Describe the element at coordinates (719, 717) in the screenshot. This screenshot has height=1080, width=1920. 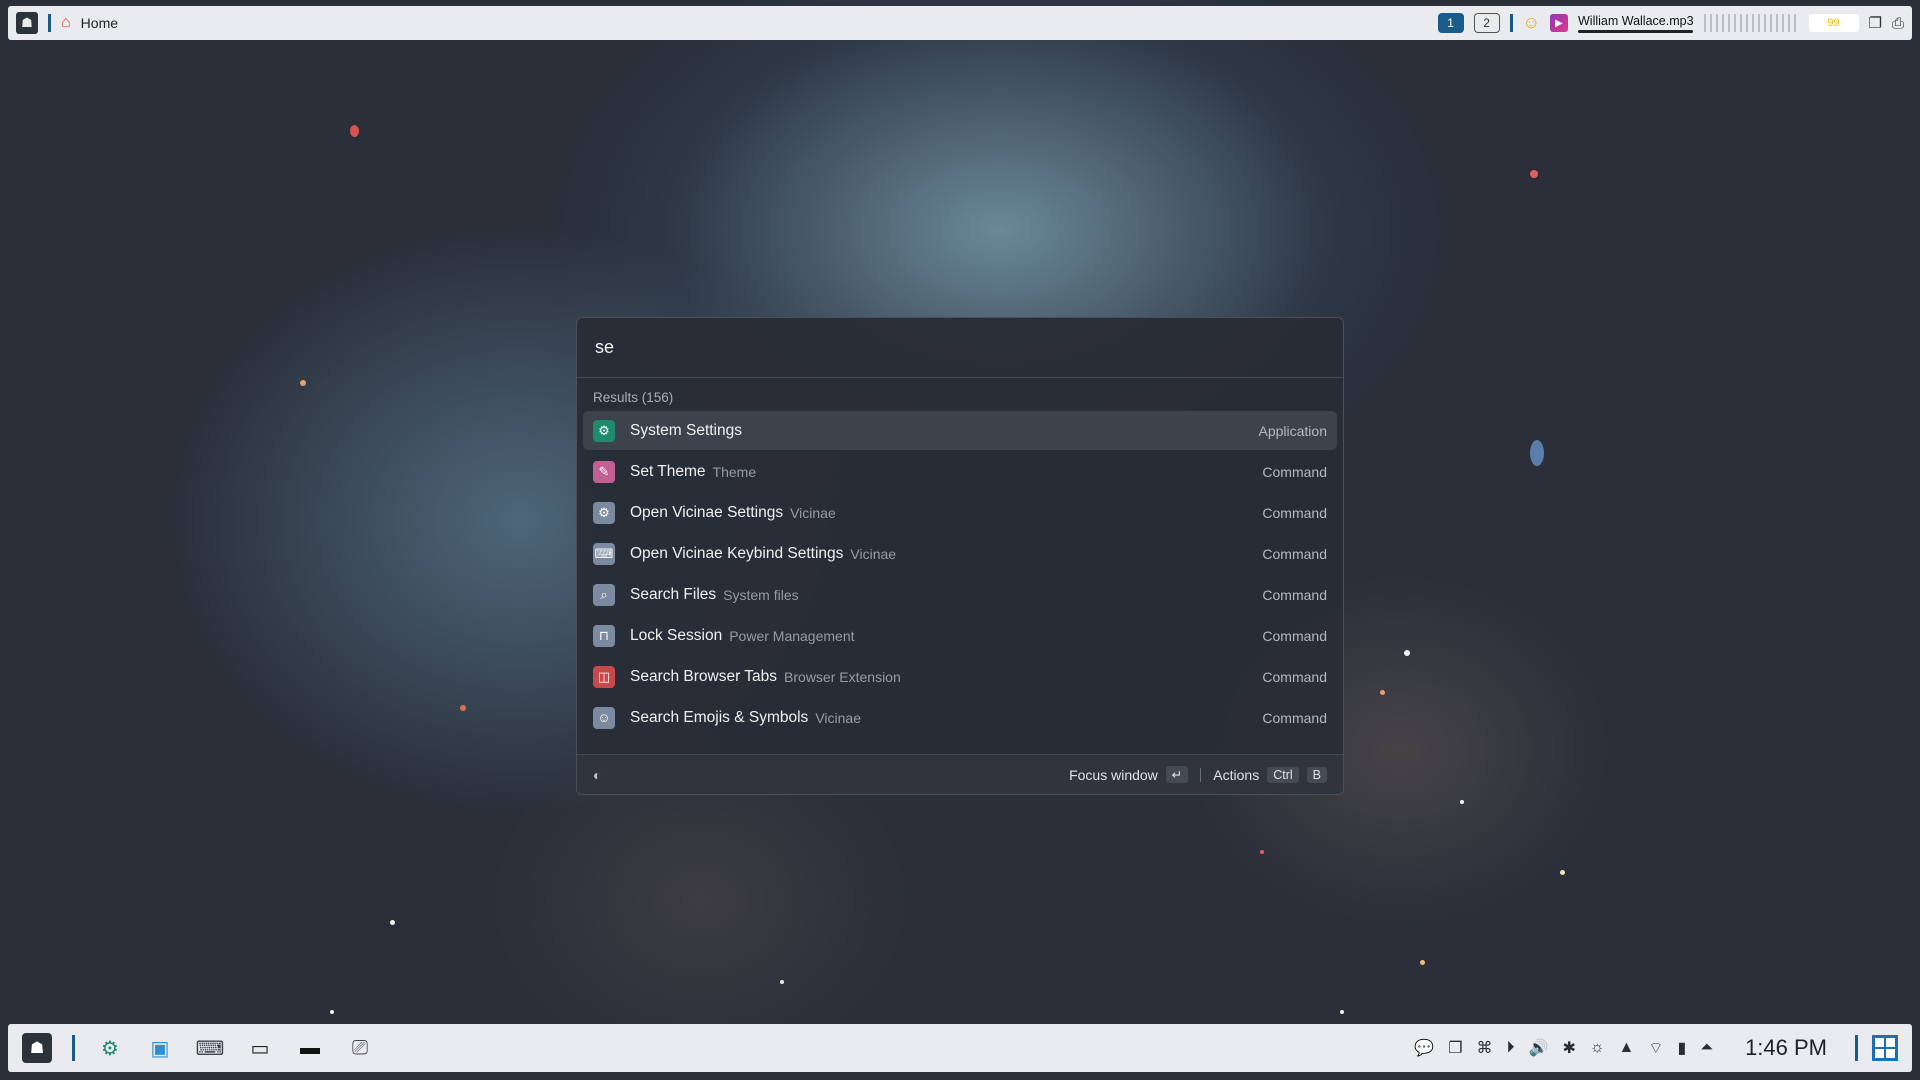
I see `result-title: Search Emojis & Symbols` at that location.